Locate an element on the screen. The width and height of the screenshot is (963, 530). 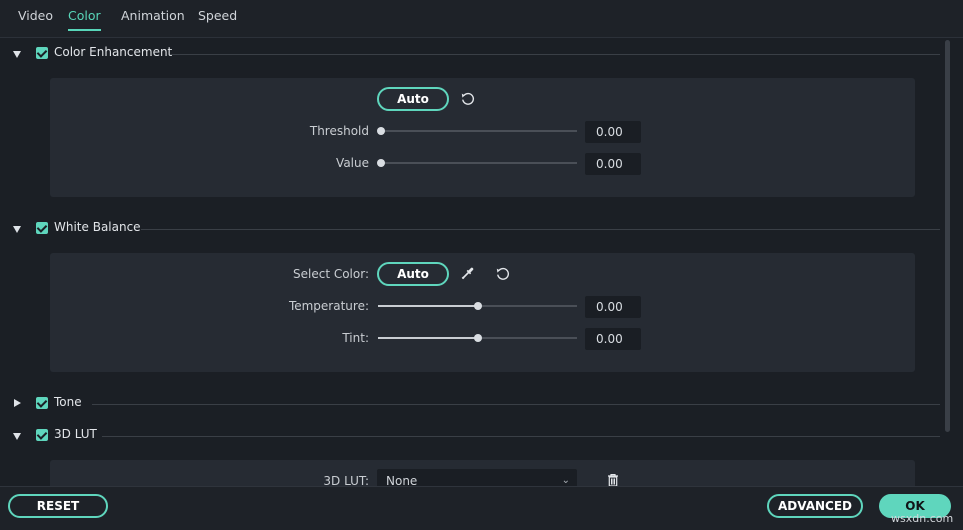
eyedropper-icon is located at coordinates (468, 274).